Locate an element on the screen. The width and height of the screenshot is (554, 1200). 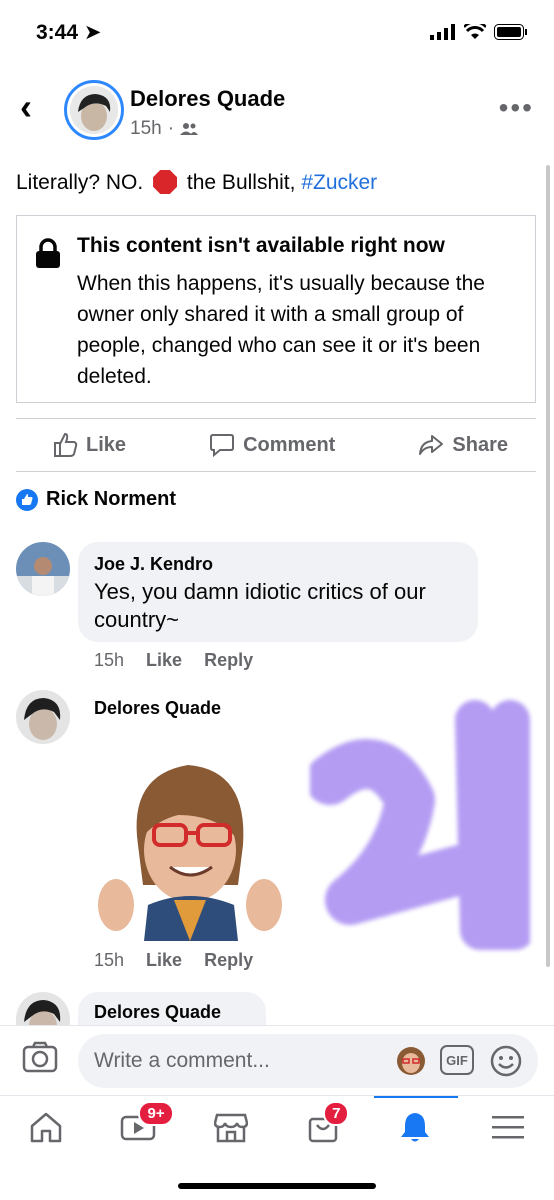
camera-icon is located at coordinates (40, 1057).